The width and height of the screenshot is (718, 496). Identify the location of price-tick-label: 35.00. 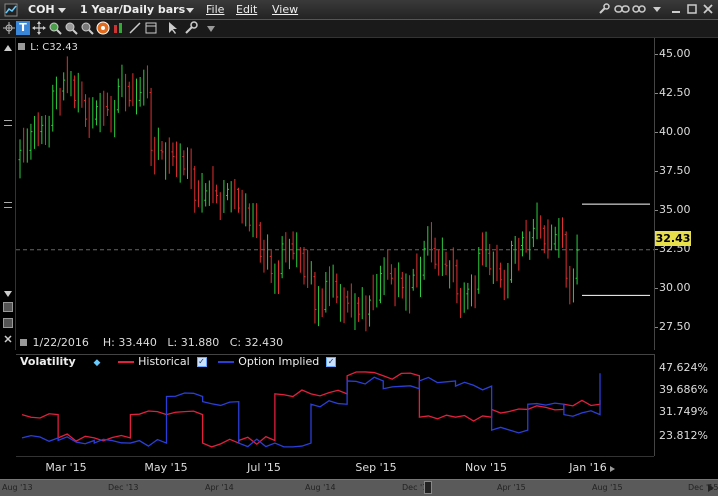
(675, 209).